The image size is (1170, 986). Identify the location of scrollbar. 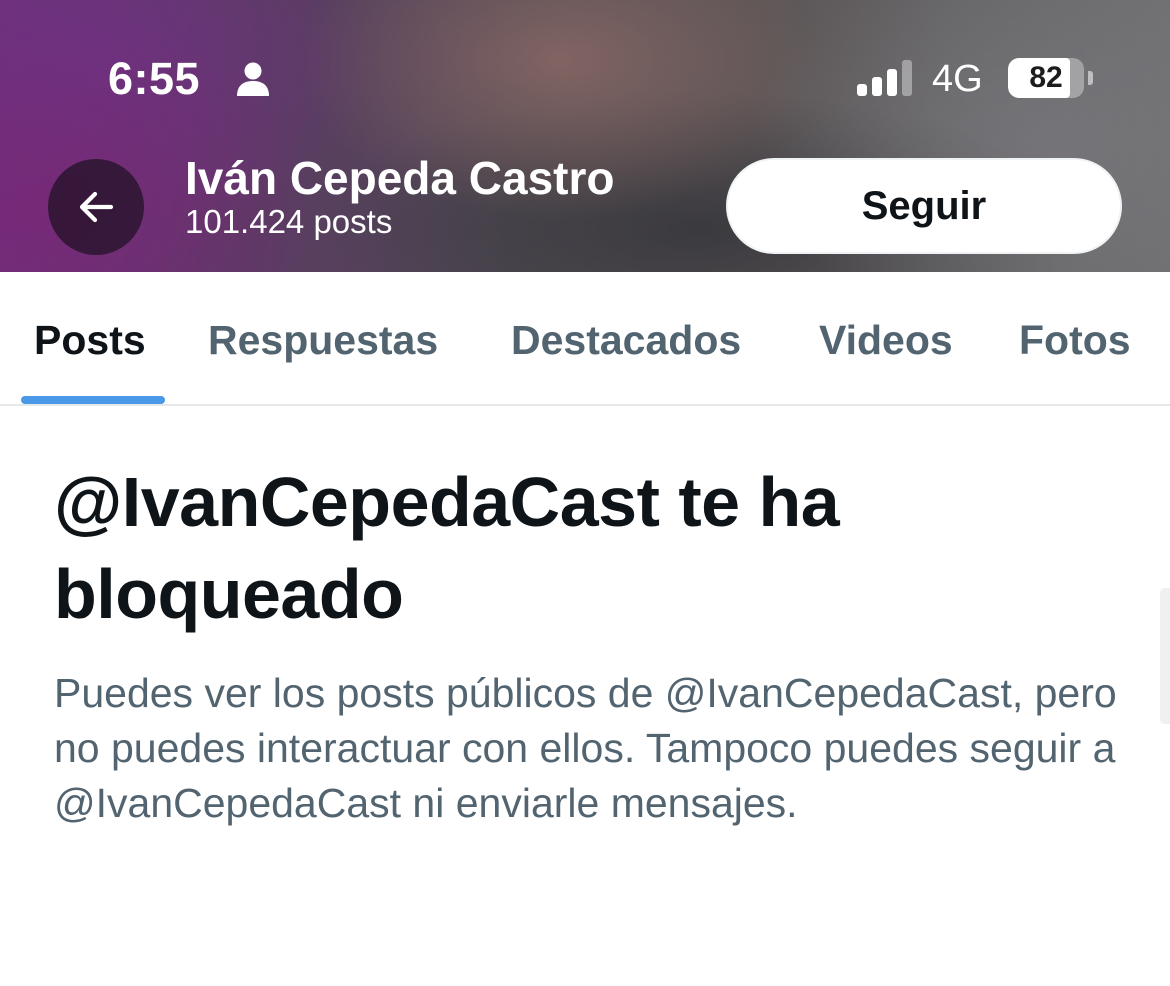
(1165, 656).